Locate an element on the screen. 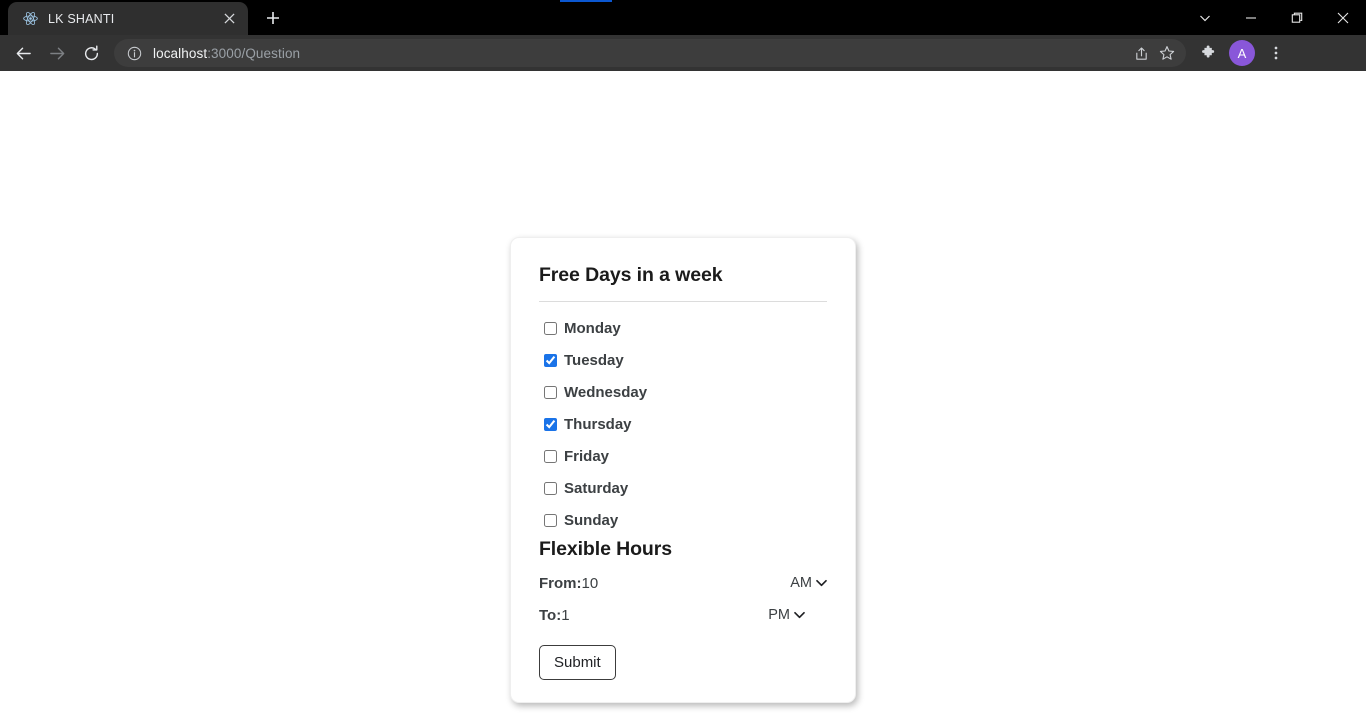 The height and width of the screenshot is (715, 1366). browser-tab-active: LK SHANTI is located at coordinates (128, 18).